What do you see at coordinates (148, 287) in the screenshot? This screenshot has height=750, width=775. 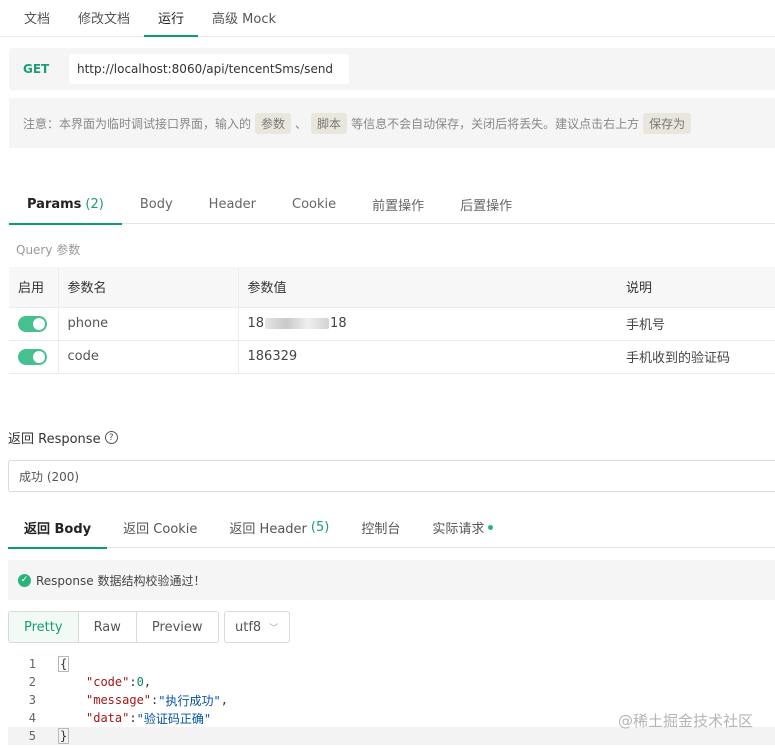 I see `col-param-name: 参数名` at bounding box center [148, 287].